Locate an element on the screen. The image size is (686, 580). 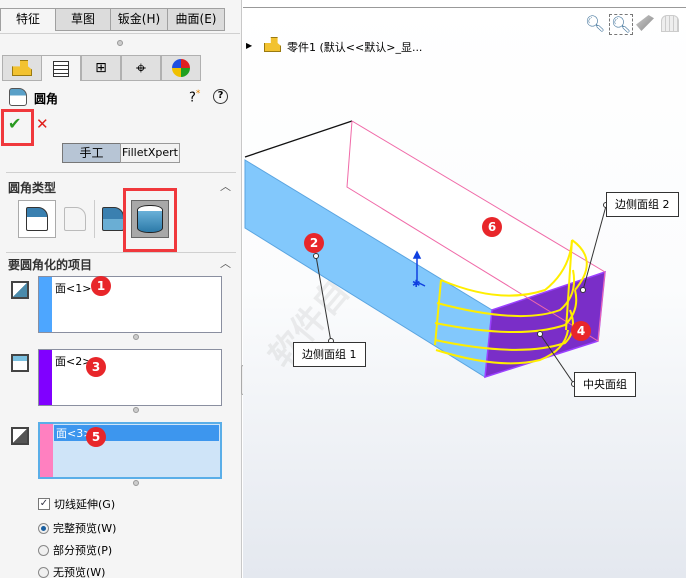
side-face-set-2-list: 面<3> is located at coordinates (130, 450).